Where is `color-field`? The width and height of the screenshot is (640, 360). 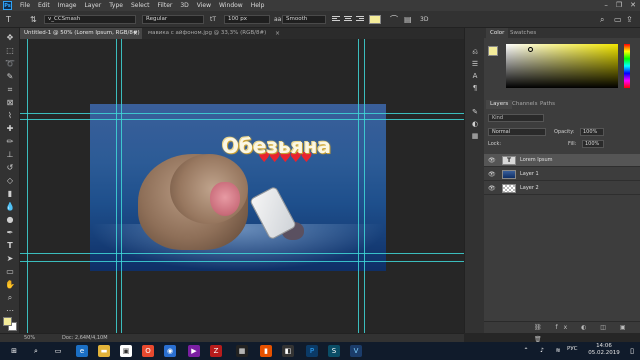 color-field is located at coordinates (562, 66).